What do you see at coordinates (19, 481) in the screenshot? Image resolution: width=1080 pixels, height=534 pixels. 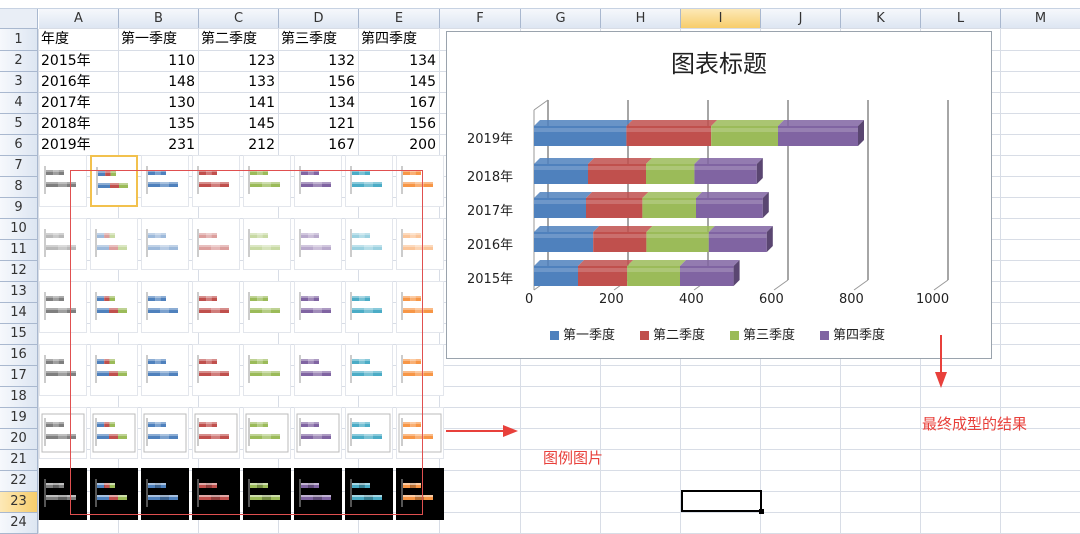 I see `row-header-22: 22` at bounding box center [19, 481].